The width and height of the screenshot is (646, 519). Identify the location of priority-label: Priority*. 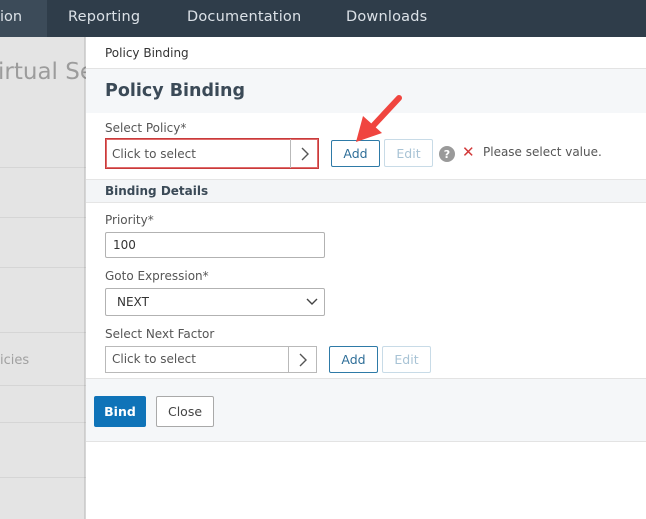
(129, 220).